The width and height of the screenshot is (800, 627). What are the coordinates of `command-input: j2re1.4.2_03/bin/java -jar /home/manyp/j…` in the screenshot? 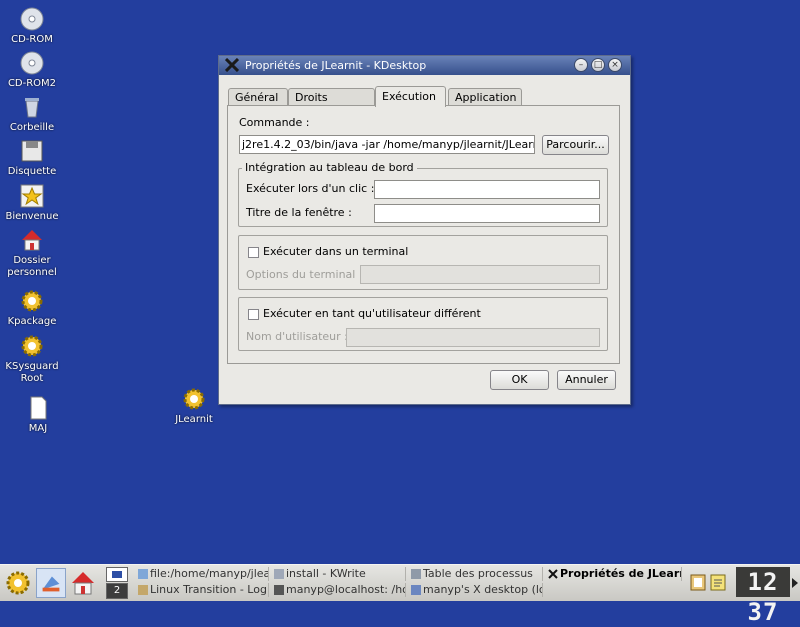 It's located at (387, 144).